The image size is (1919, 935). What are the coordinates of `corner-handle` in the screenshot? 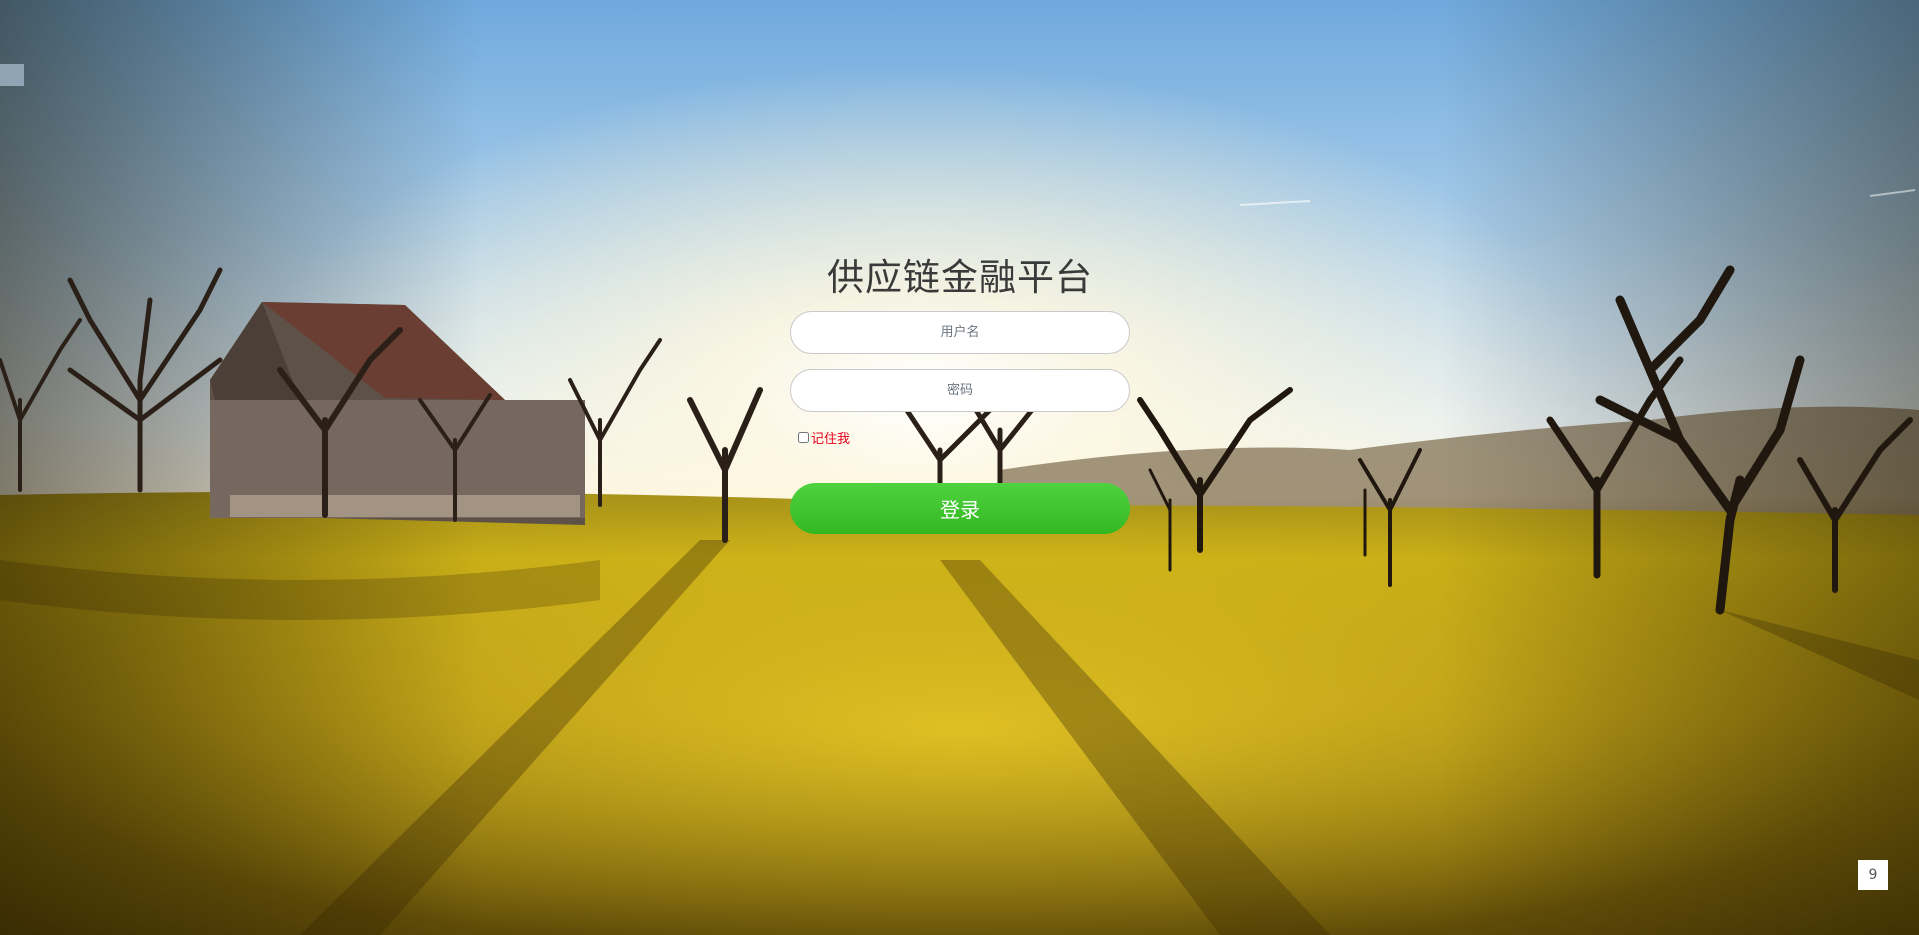 It's located at (12, 75).